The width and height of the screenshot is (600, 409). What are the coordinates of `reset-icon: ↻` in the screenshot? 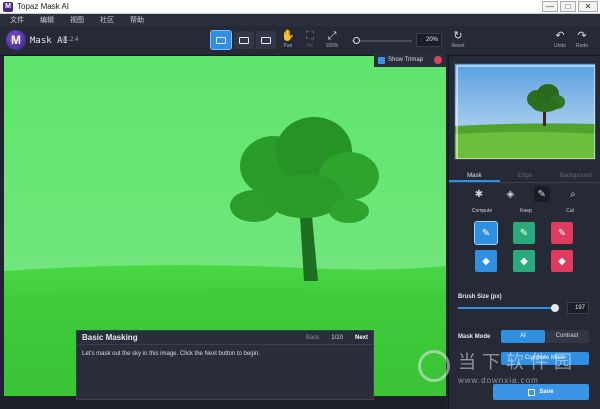 It's located at (458, 36).